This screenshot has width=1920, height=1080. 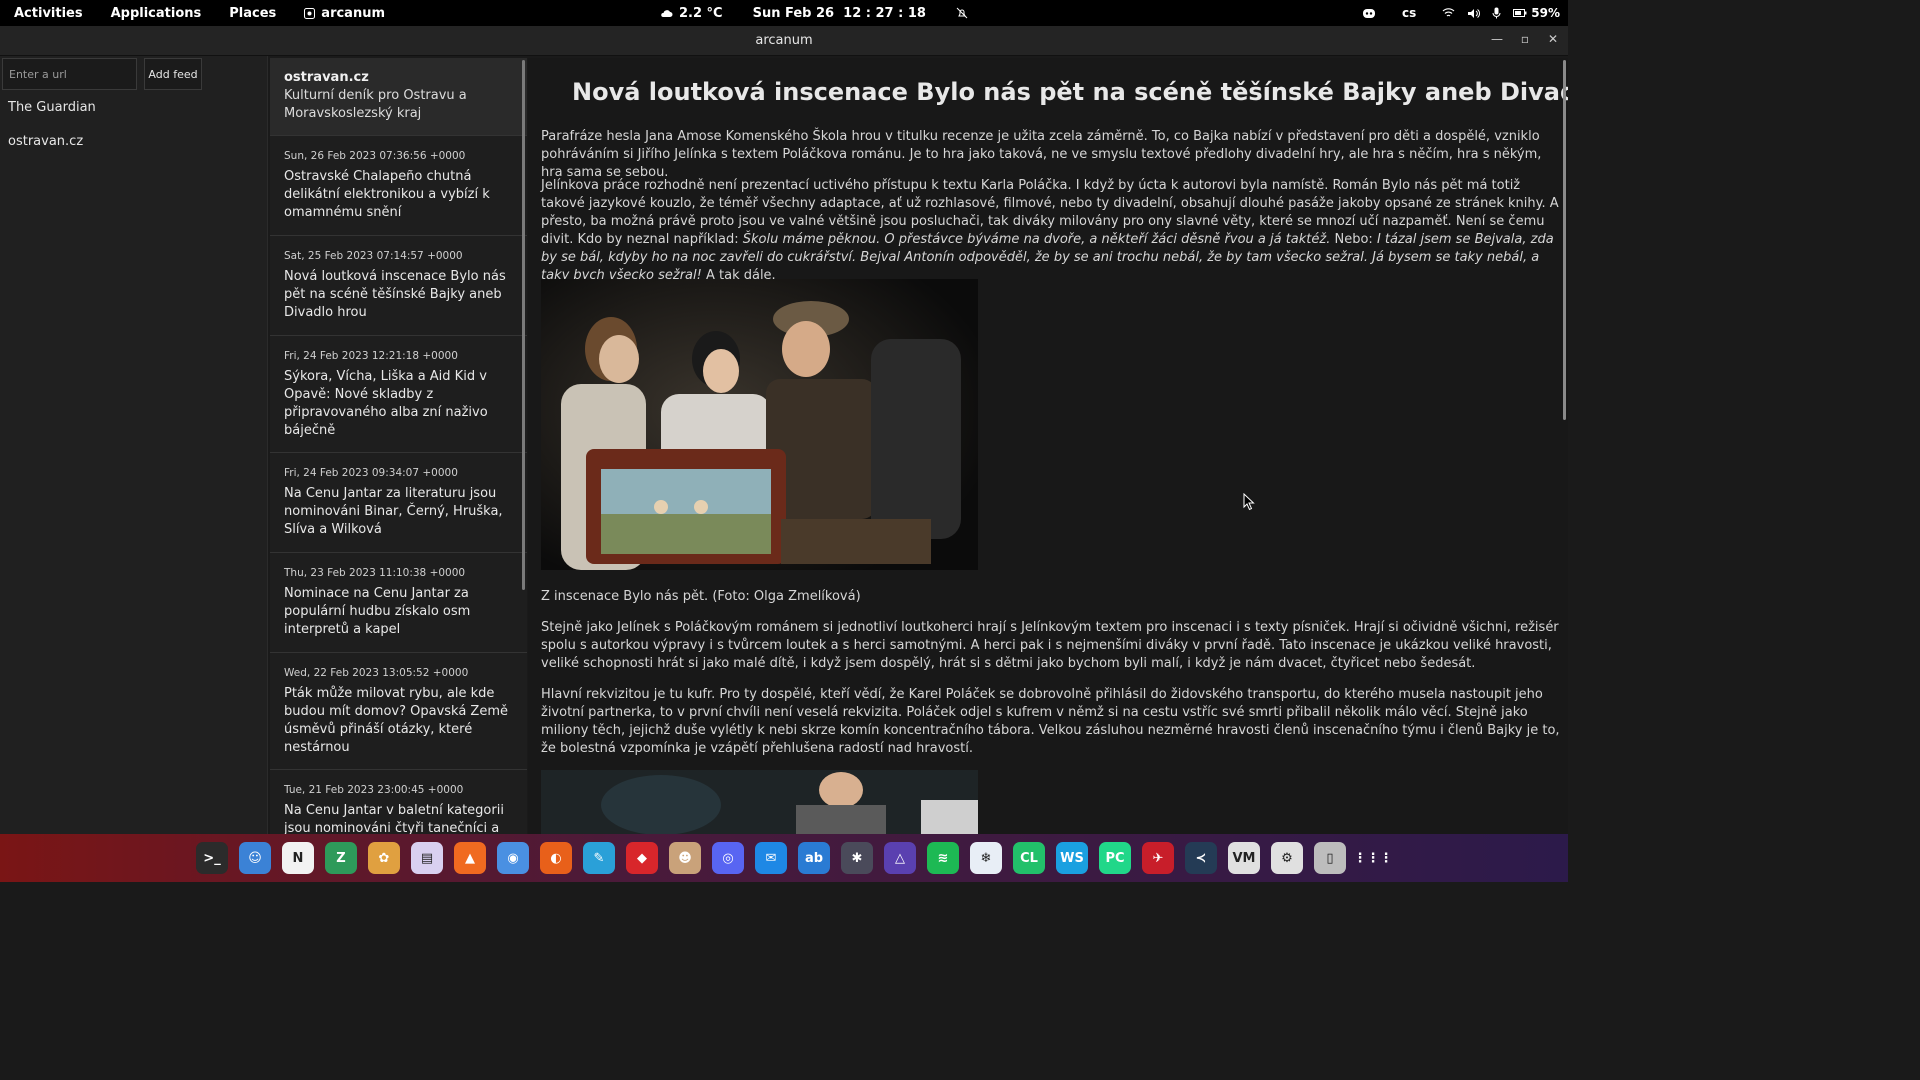 I want to click on articles-scrollbar, so click(x=523, y=325).